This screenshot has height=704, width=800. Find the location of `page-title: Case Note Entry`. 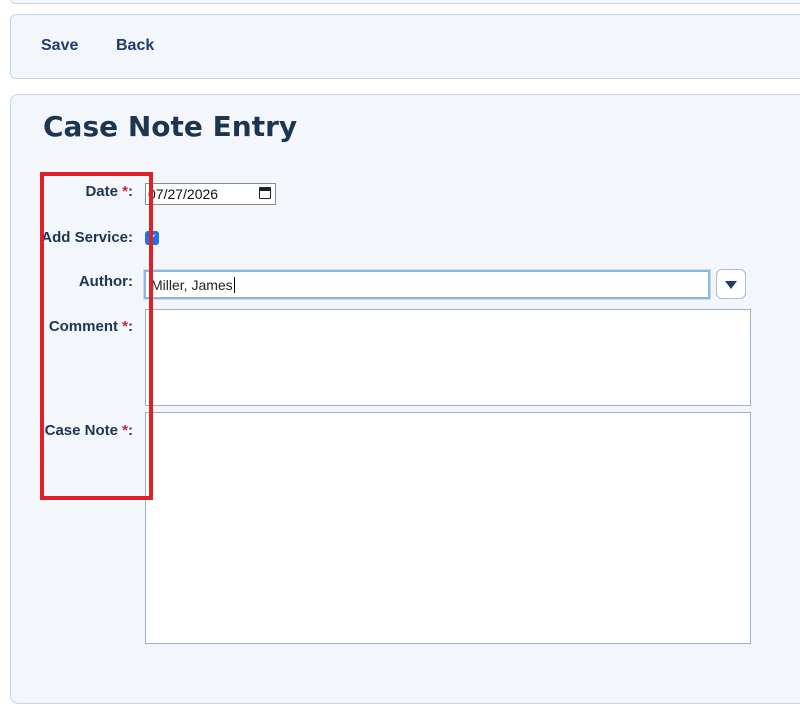

page-title: Case Note Entry is located at coordinates (170, 126).